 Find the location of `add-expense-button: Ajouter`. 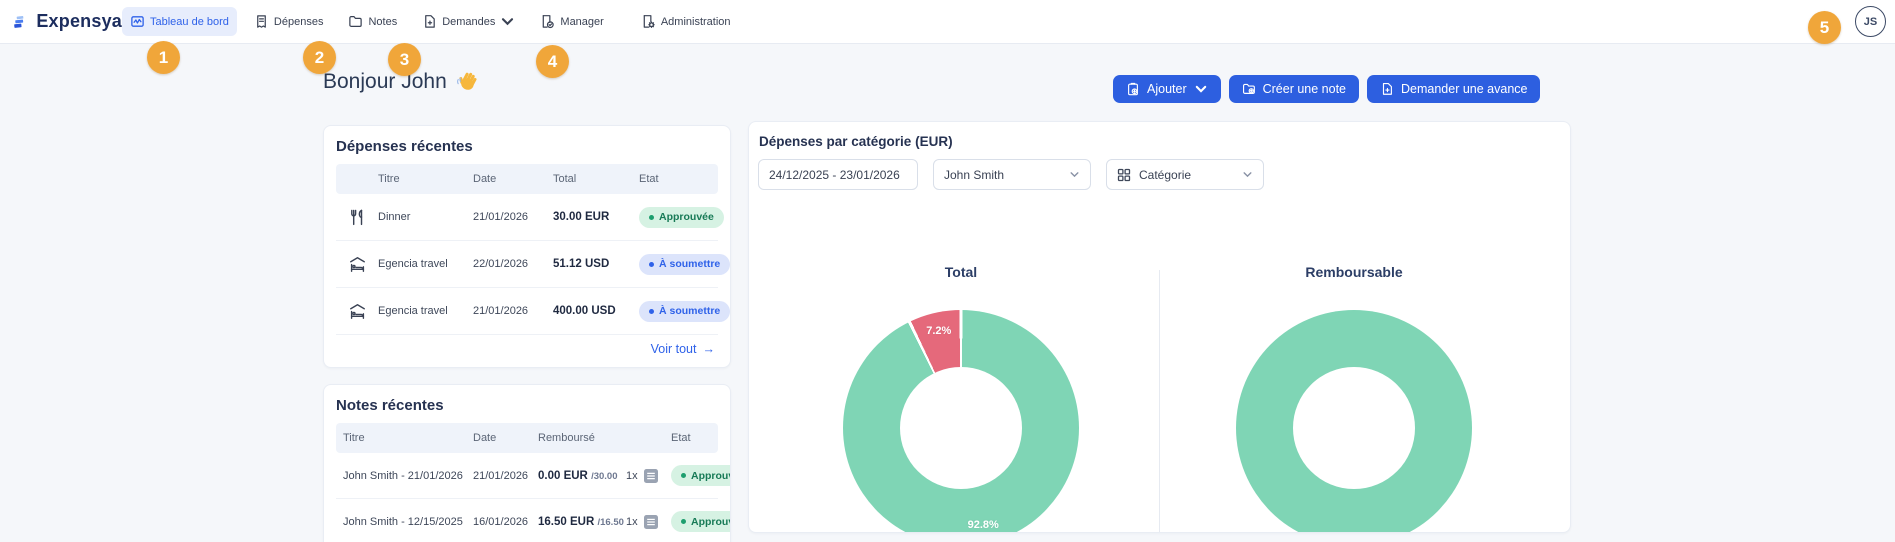

add-expense-button: Ajouter is located at coordinates (1167, 89).